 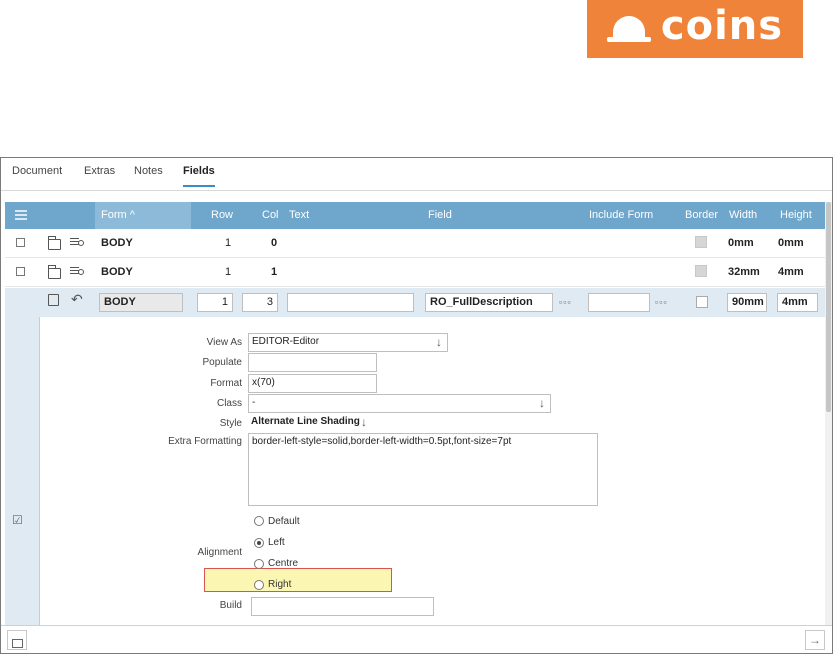 I want to click on table-row: BODY 1 1 32mm 4mm, so click(x=415, y=272).